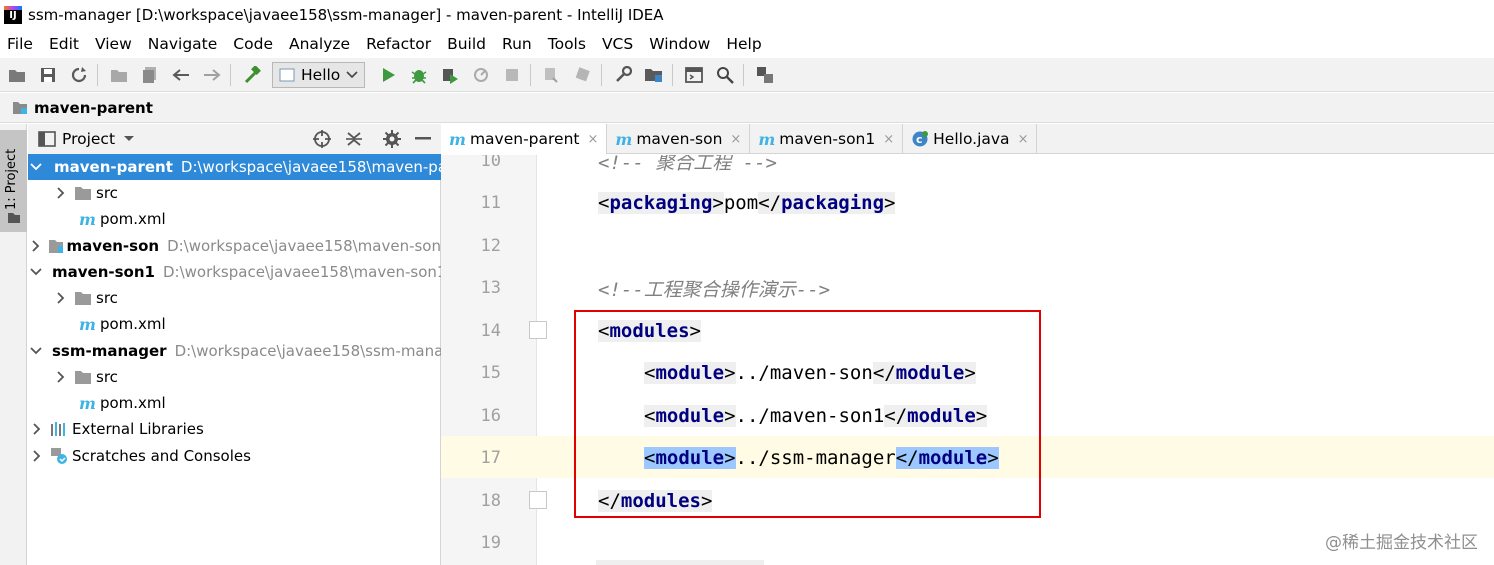 This screenshot has width=1494, height=565. I want to click on profile-icon, so click(481, 75).